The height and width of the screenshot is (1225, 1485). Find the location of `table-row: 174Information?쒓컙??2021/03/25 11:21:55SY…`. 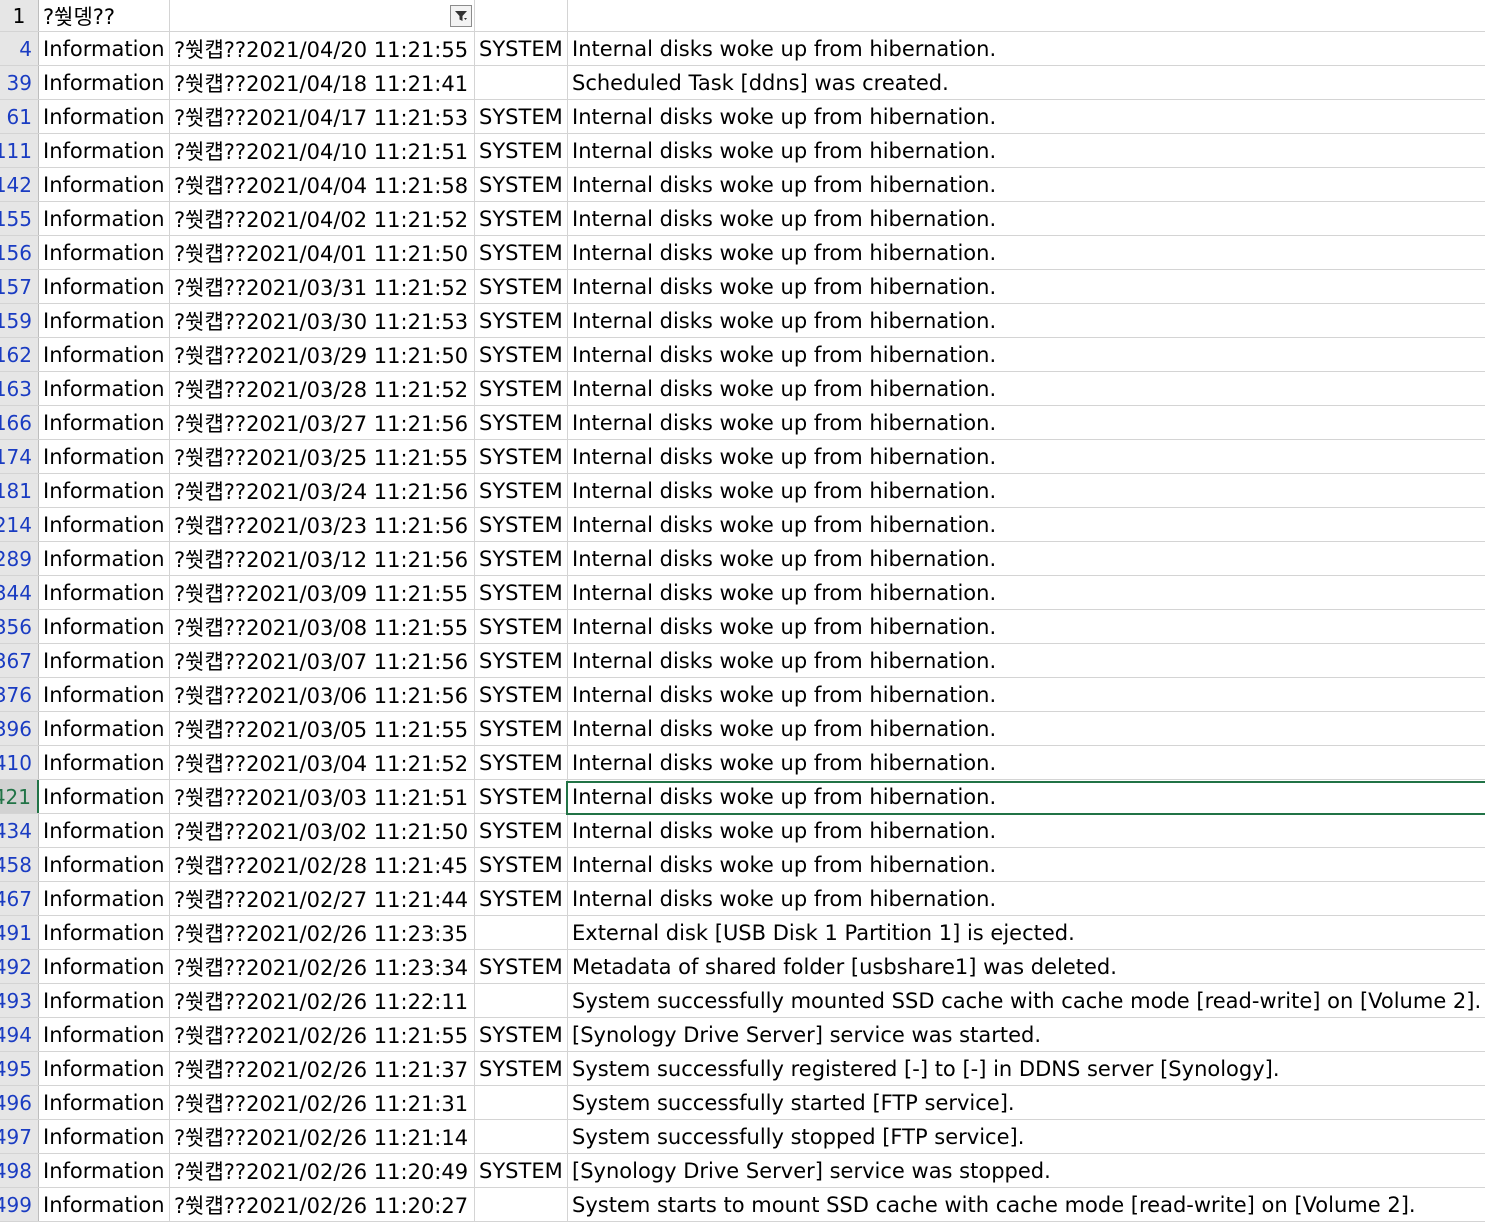

table-row: 174Information?쒓컙??2021/03/25 11:21:55SY… is located at coordinates (742, 457).